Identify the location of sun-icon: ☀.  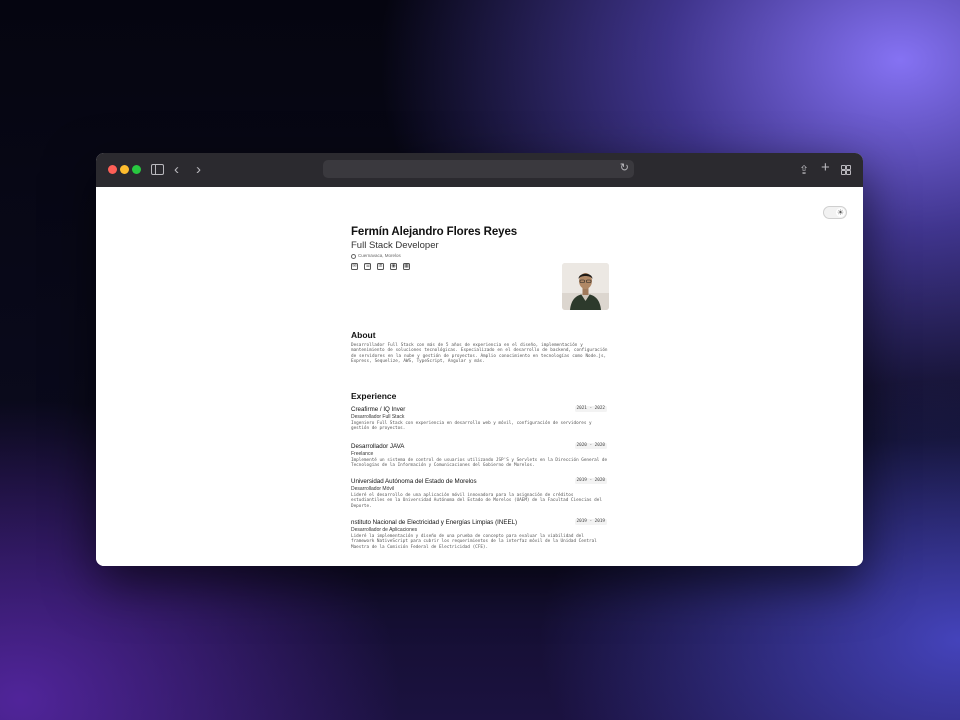
(840, 212).